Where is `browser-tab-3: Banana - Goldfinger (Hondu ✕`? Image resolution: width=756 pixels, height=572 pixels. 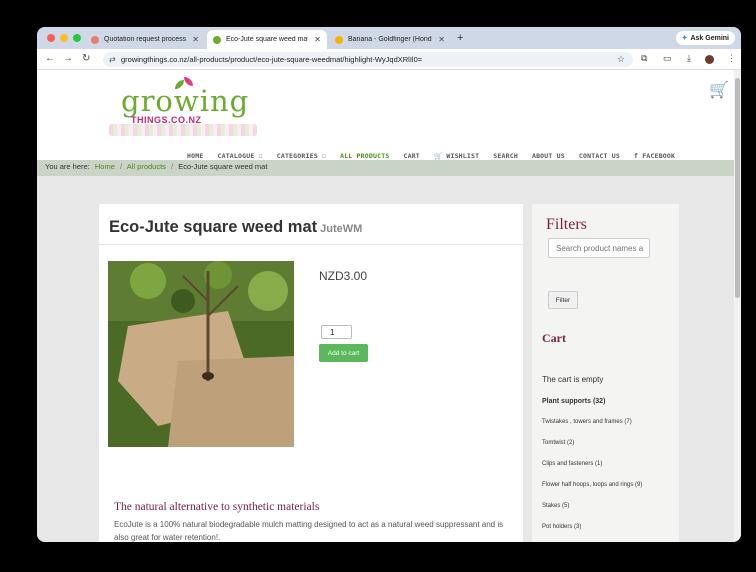 browser-tab-3: Banana - Goldfinger (Hondu ✕ is located at coordinates (390, 39).